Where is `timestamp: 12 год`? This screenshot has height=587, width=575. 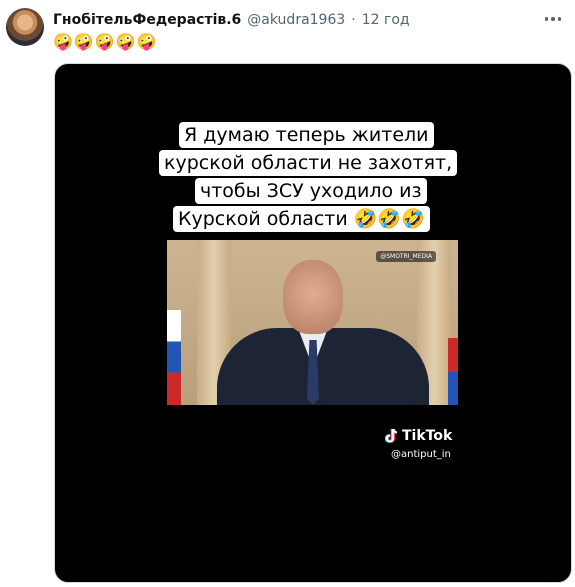
timestamp: 12 год is located at coordinates (386, 20).